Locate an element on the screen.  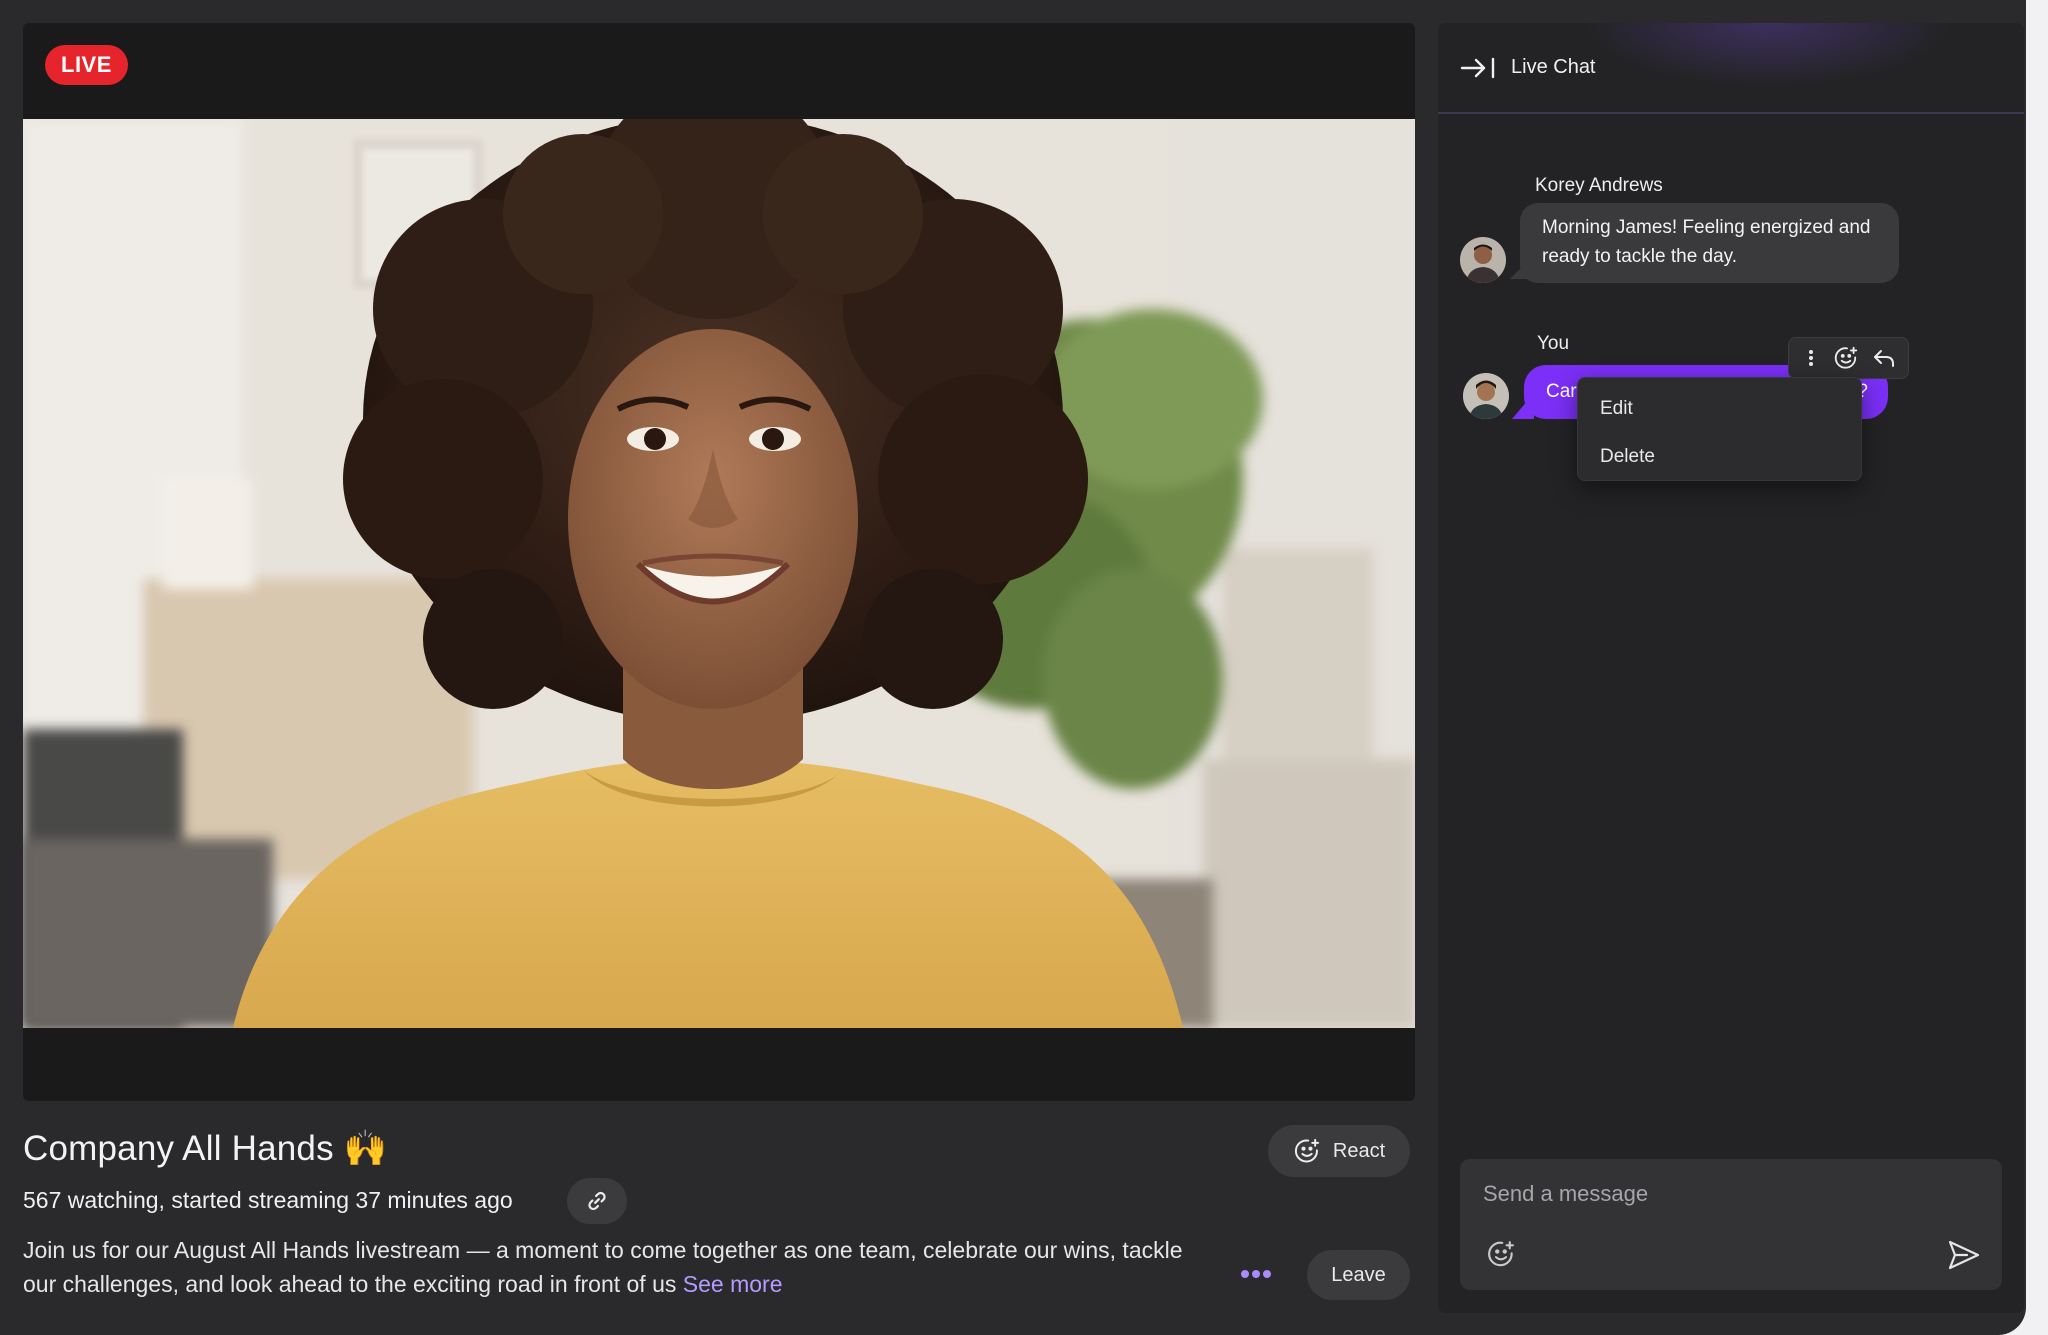
message-actions-toolbar is located at coordinates (1848, 358).